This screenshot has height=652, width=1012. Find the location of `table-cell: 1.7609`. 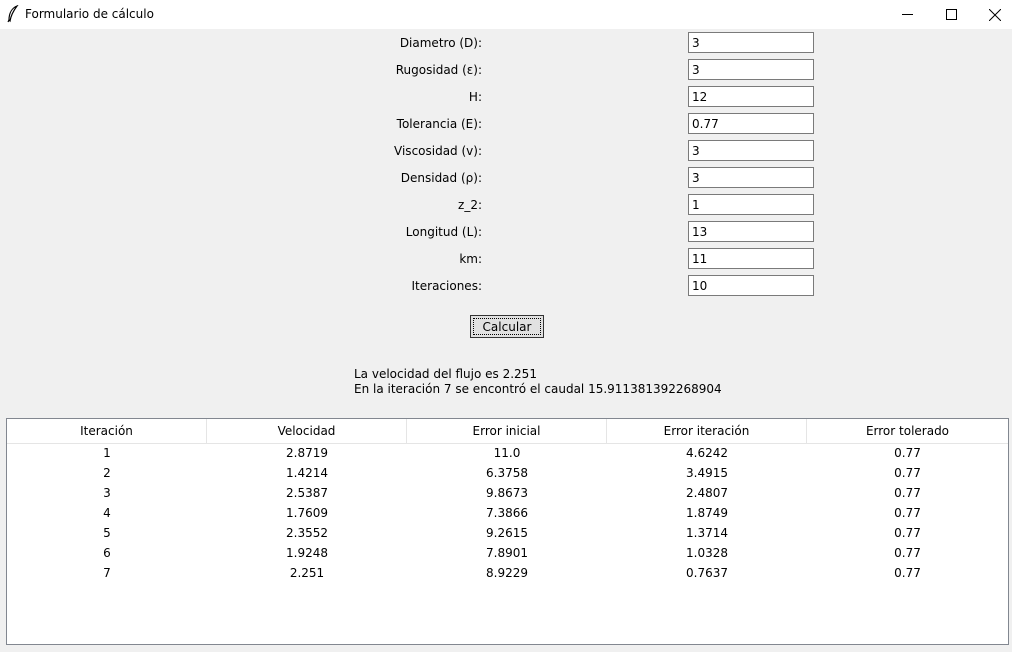

table-cell: 1.7609 is located at coordinates (307, 513).